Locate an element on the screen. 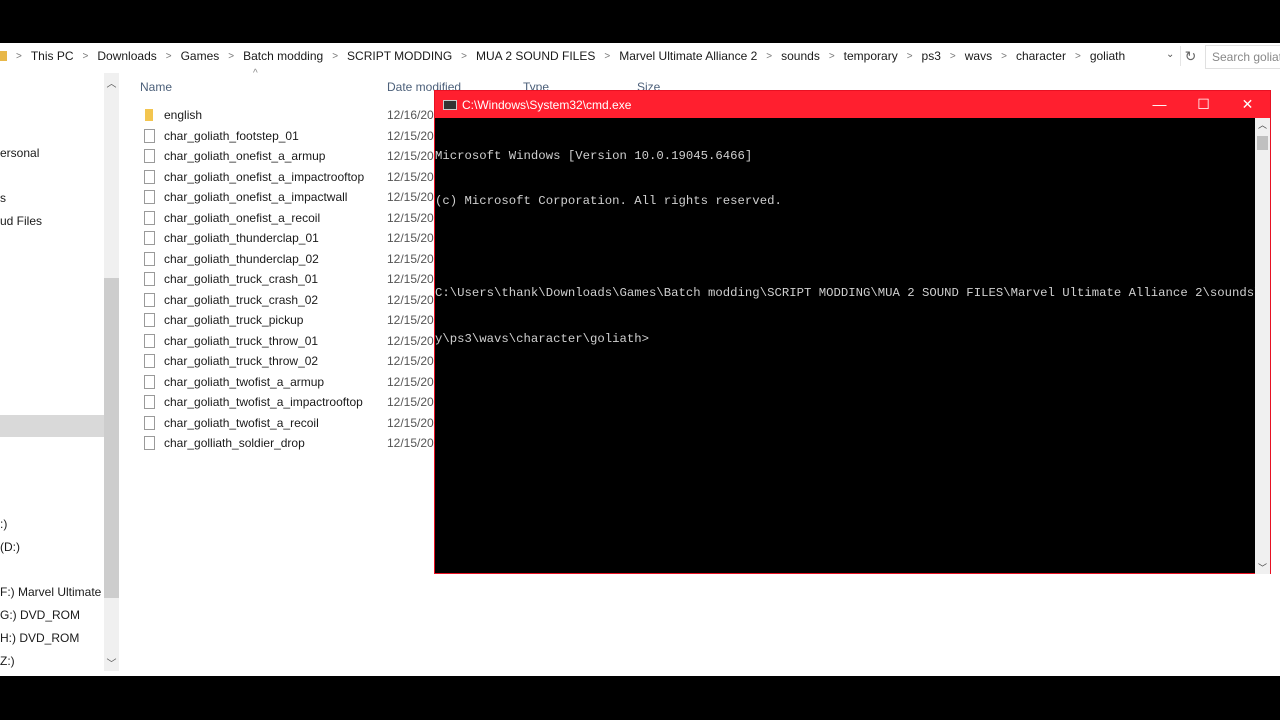 Image resolution: width=1280 pixels, height=720 pixels. nav-item: ud Files is located at coordinates (21, 221).